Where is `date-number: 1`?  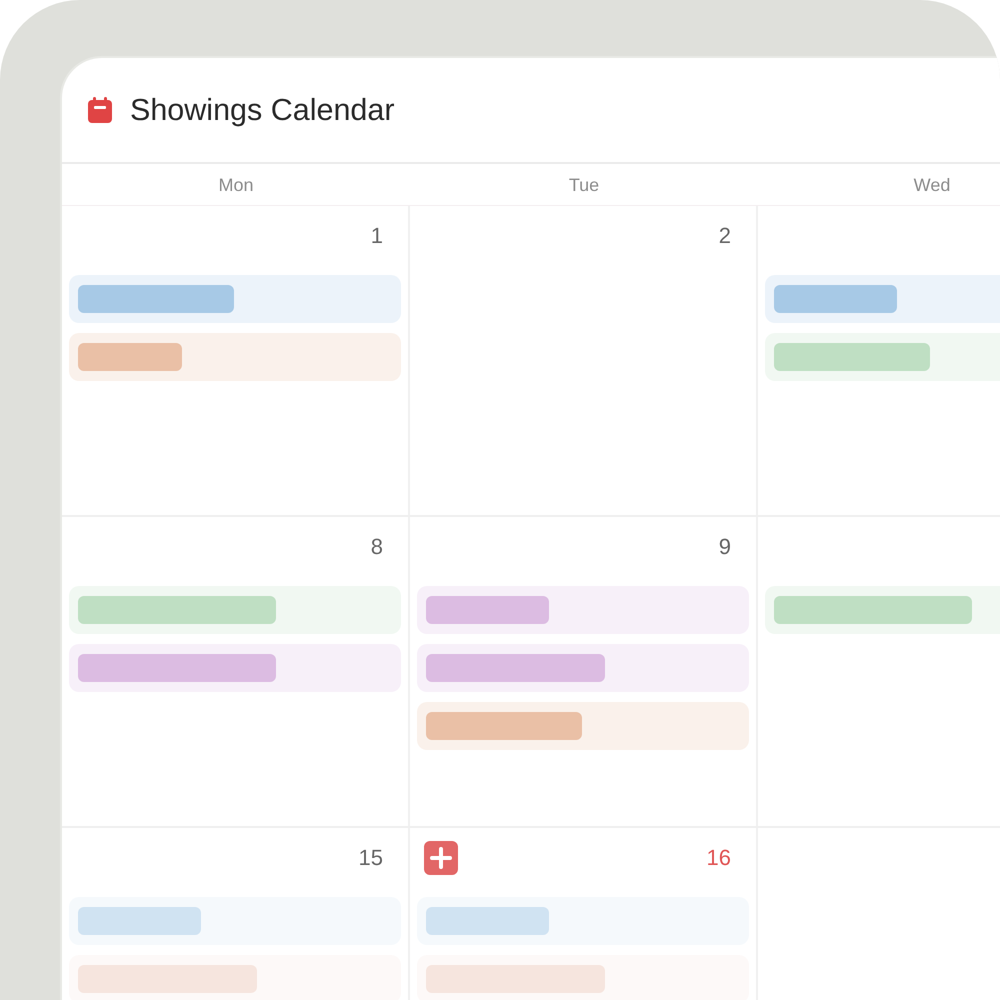 date-number: 1 is located at coordinates (376, 236).